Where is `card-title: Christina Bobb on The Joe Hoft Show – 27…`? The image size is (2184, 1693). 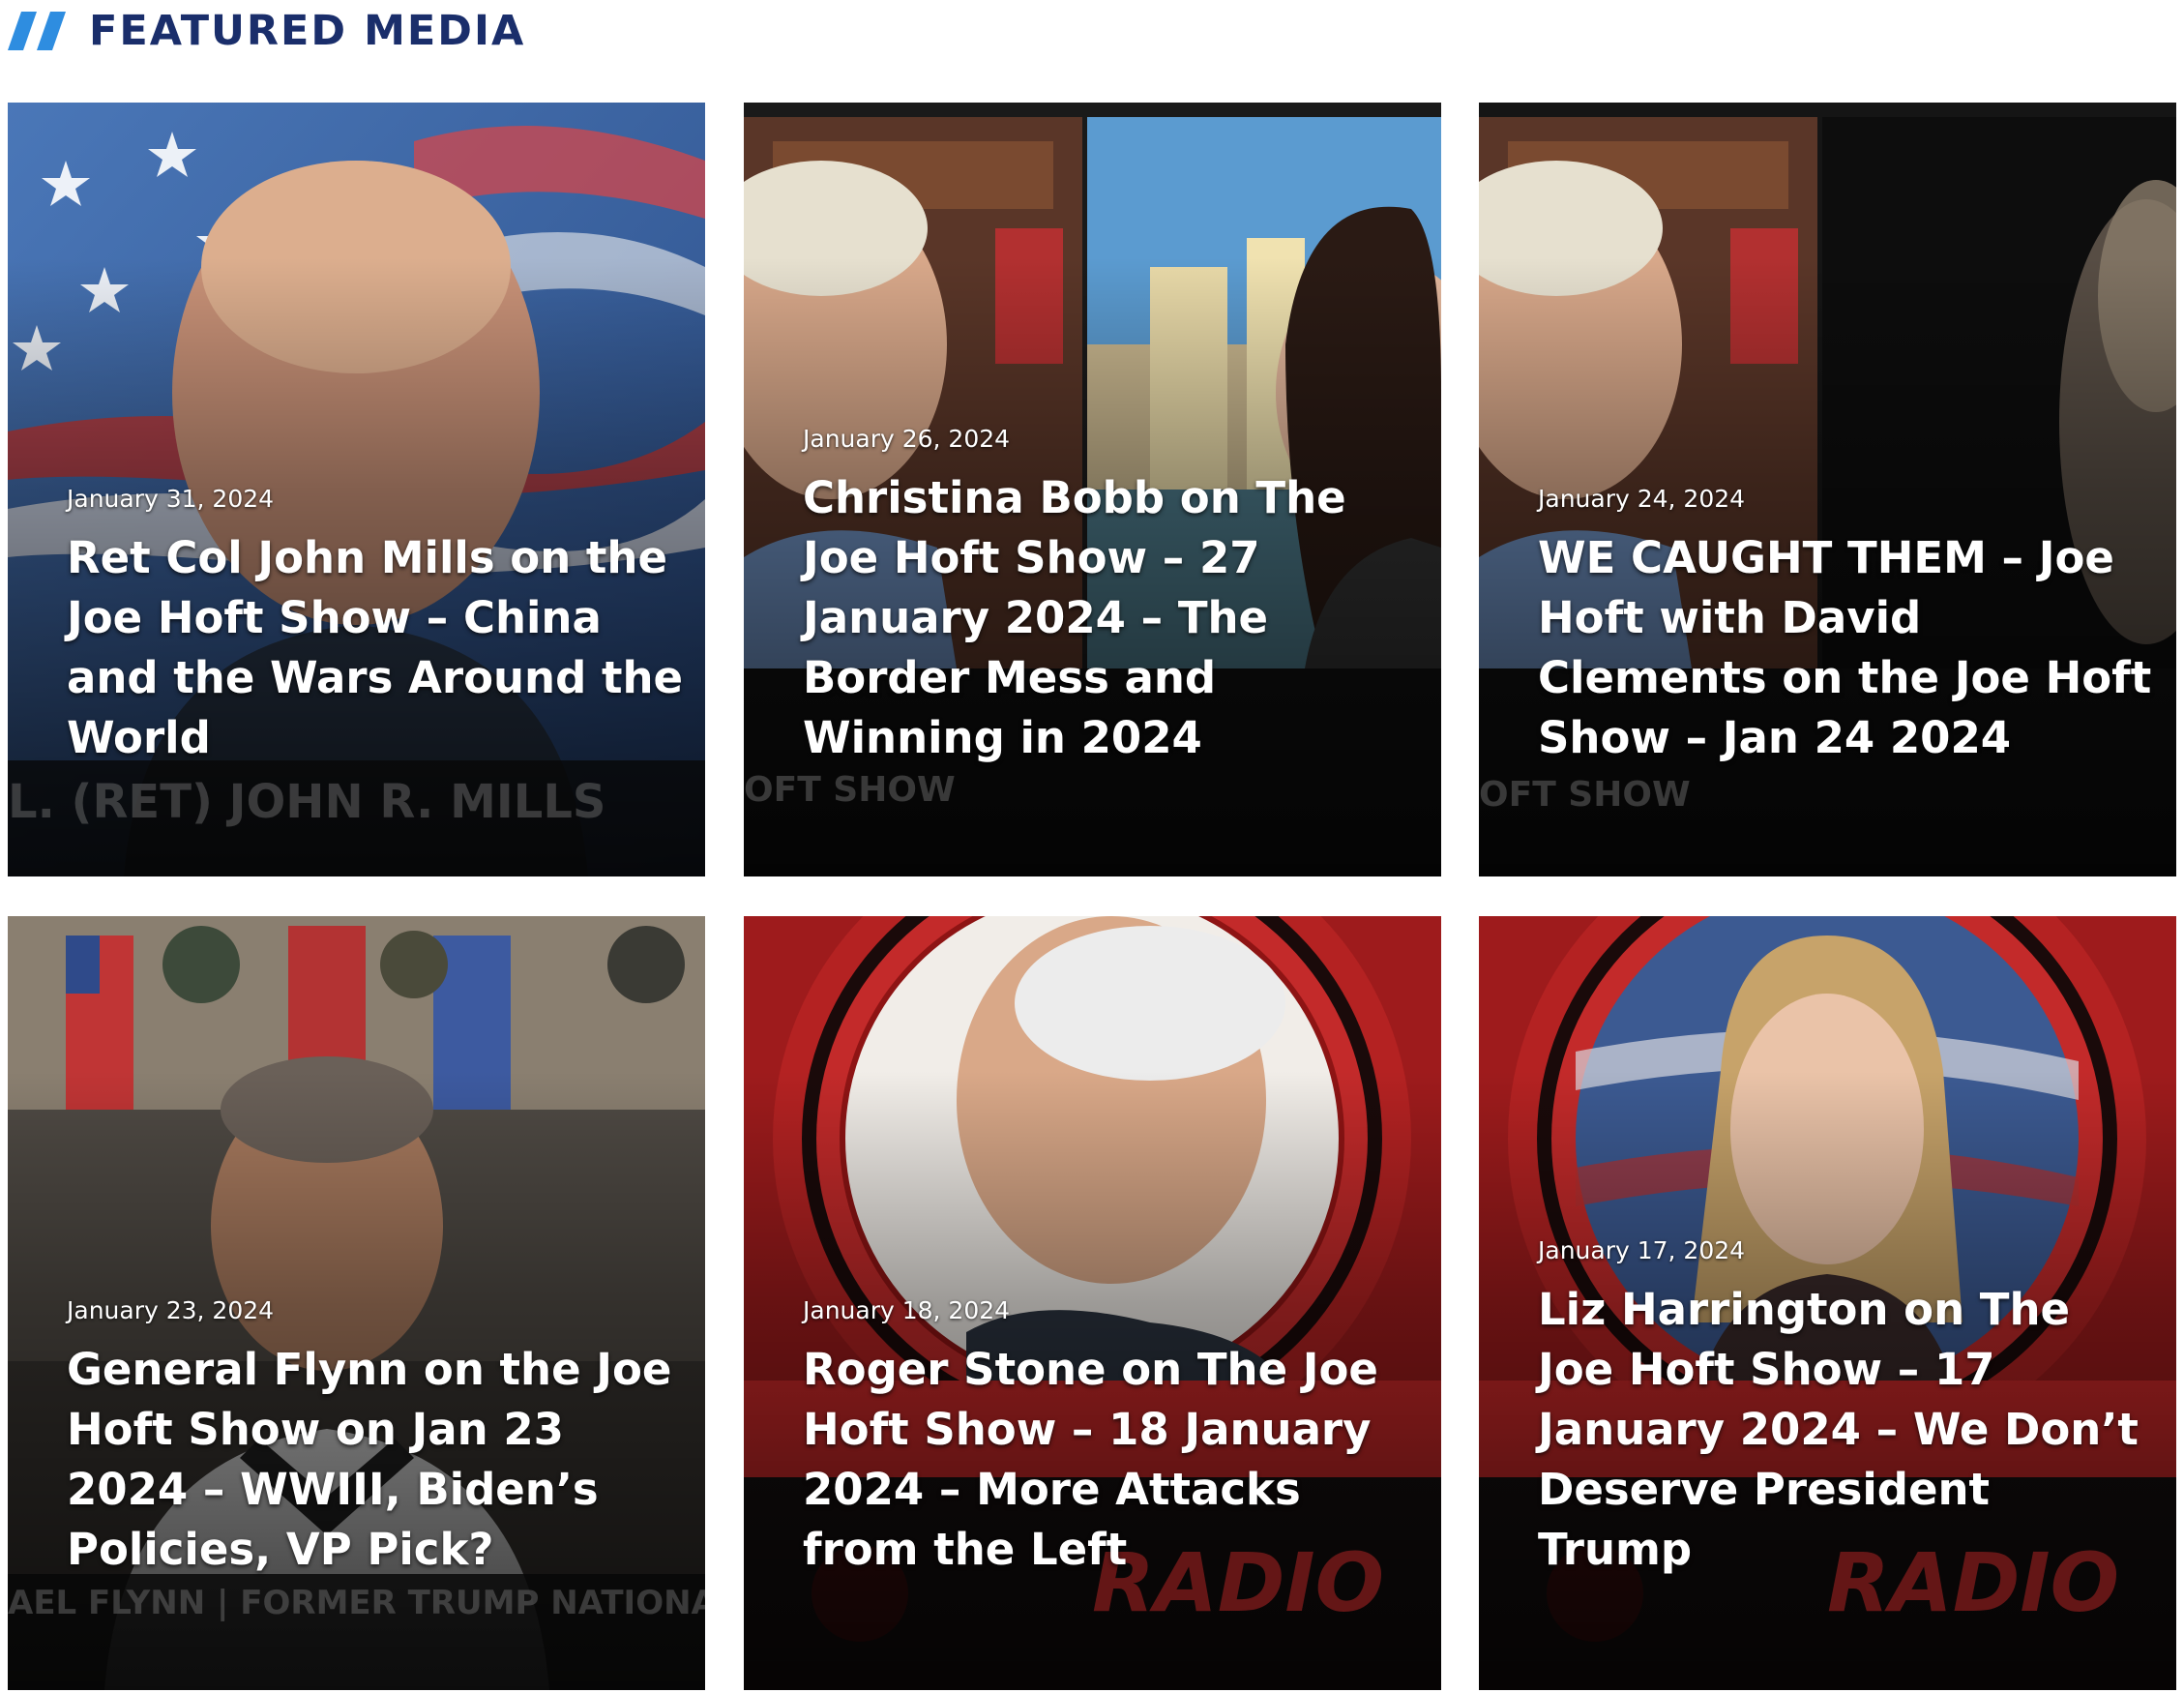
card-title: Christina Bobb on The Joe Hoft Show – 27… is located at coordinates (1113, 618).